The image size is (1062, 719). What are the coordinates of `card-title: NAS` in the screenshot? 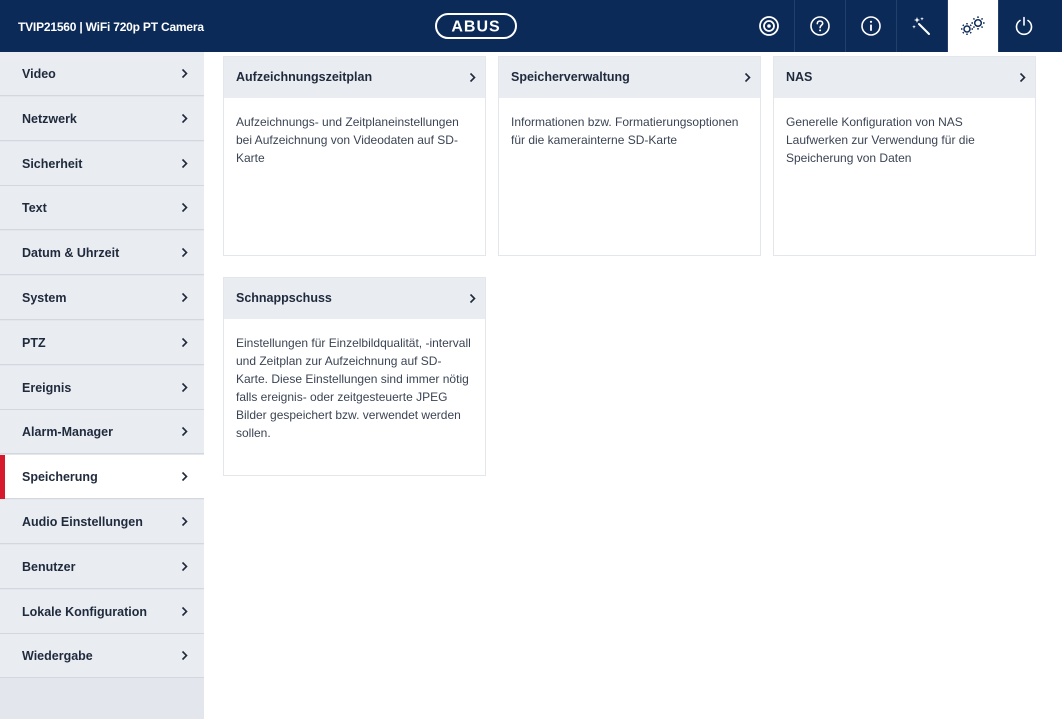 It's located at (799, 77).